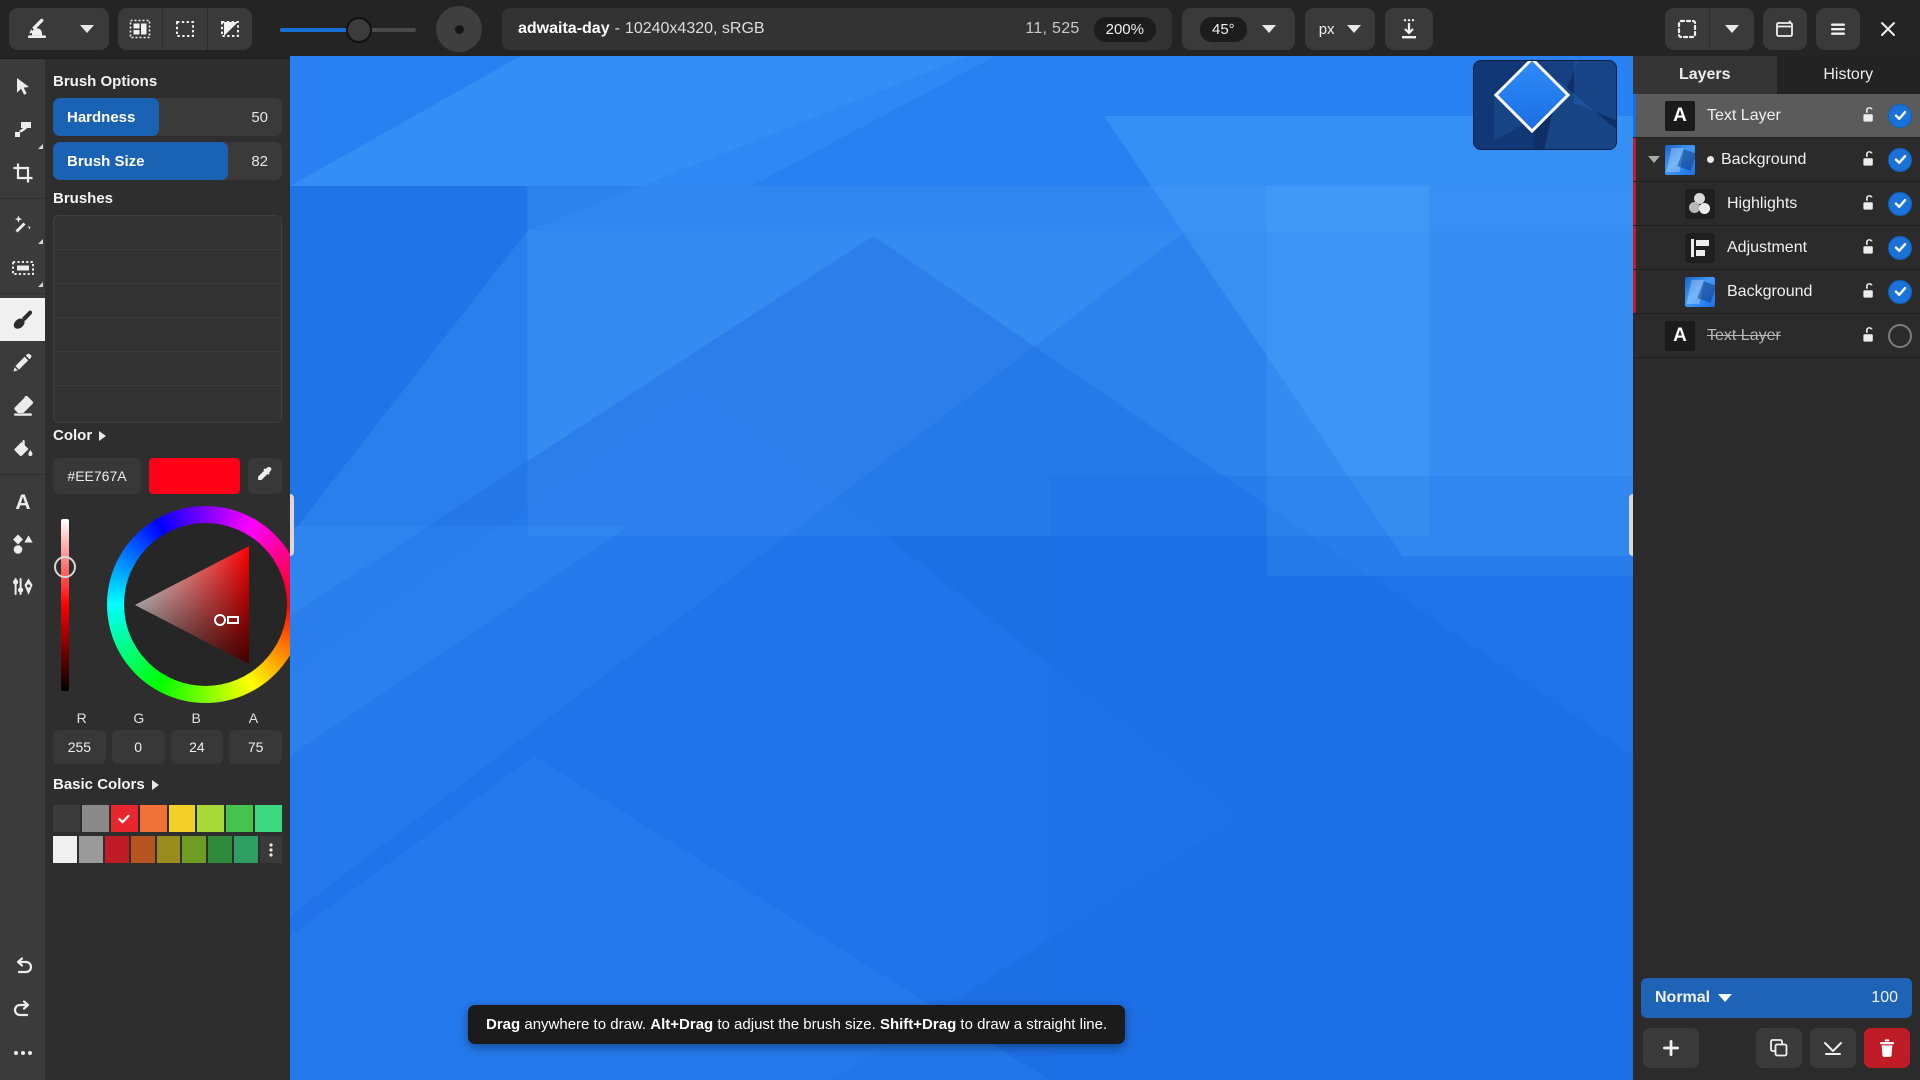 The width and height of the screenshot is (1920, 1080). I want to click on tool-marquee-select, so click(22, 267).